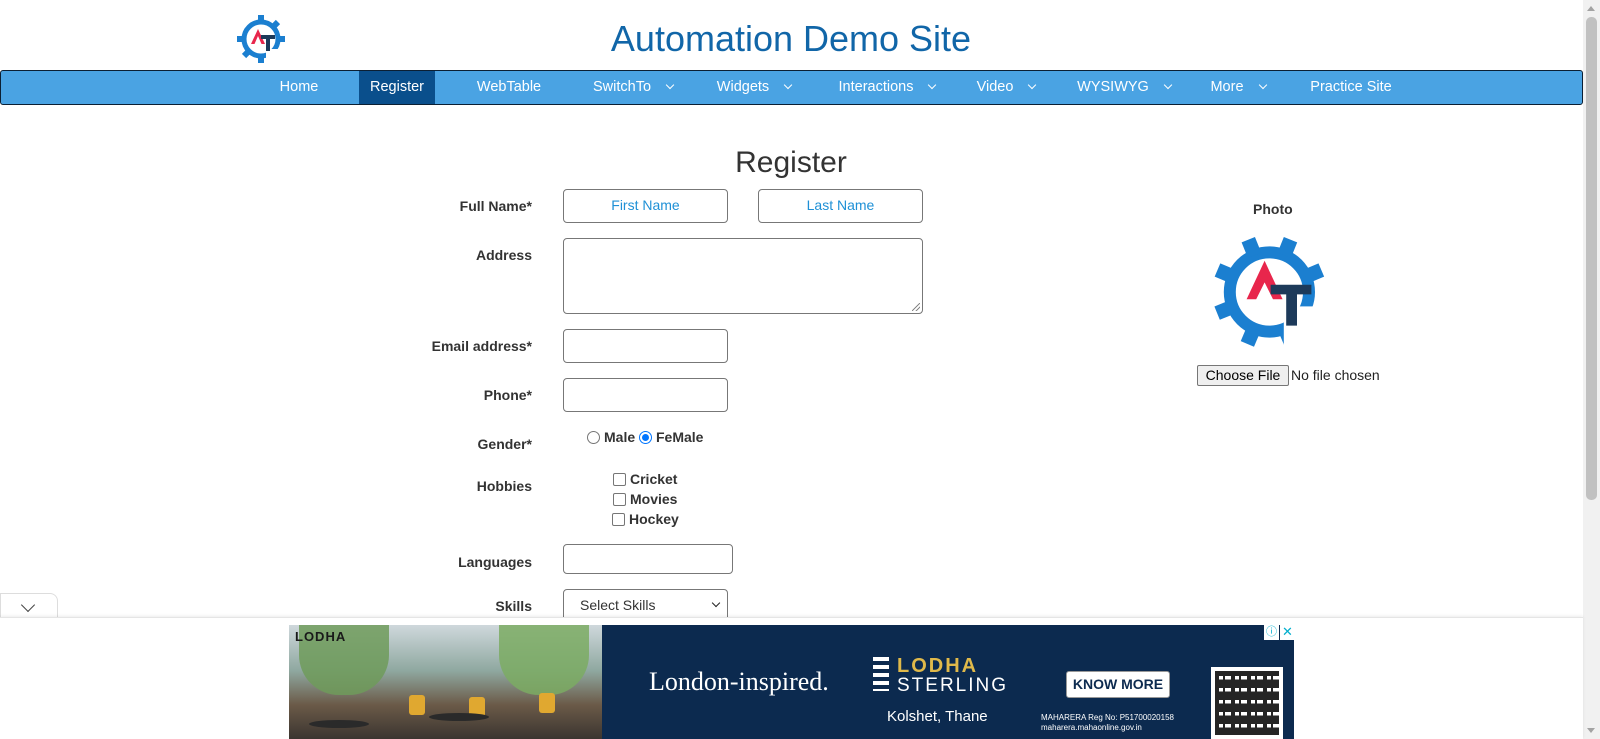 The image size is (1600, 739). I want to click on nav-practice-site: Practice Site, so click(1351, 87).